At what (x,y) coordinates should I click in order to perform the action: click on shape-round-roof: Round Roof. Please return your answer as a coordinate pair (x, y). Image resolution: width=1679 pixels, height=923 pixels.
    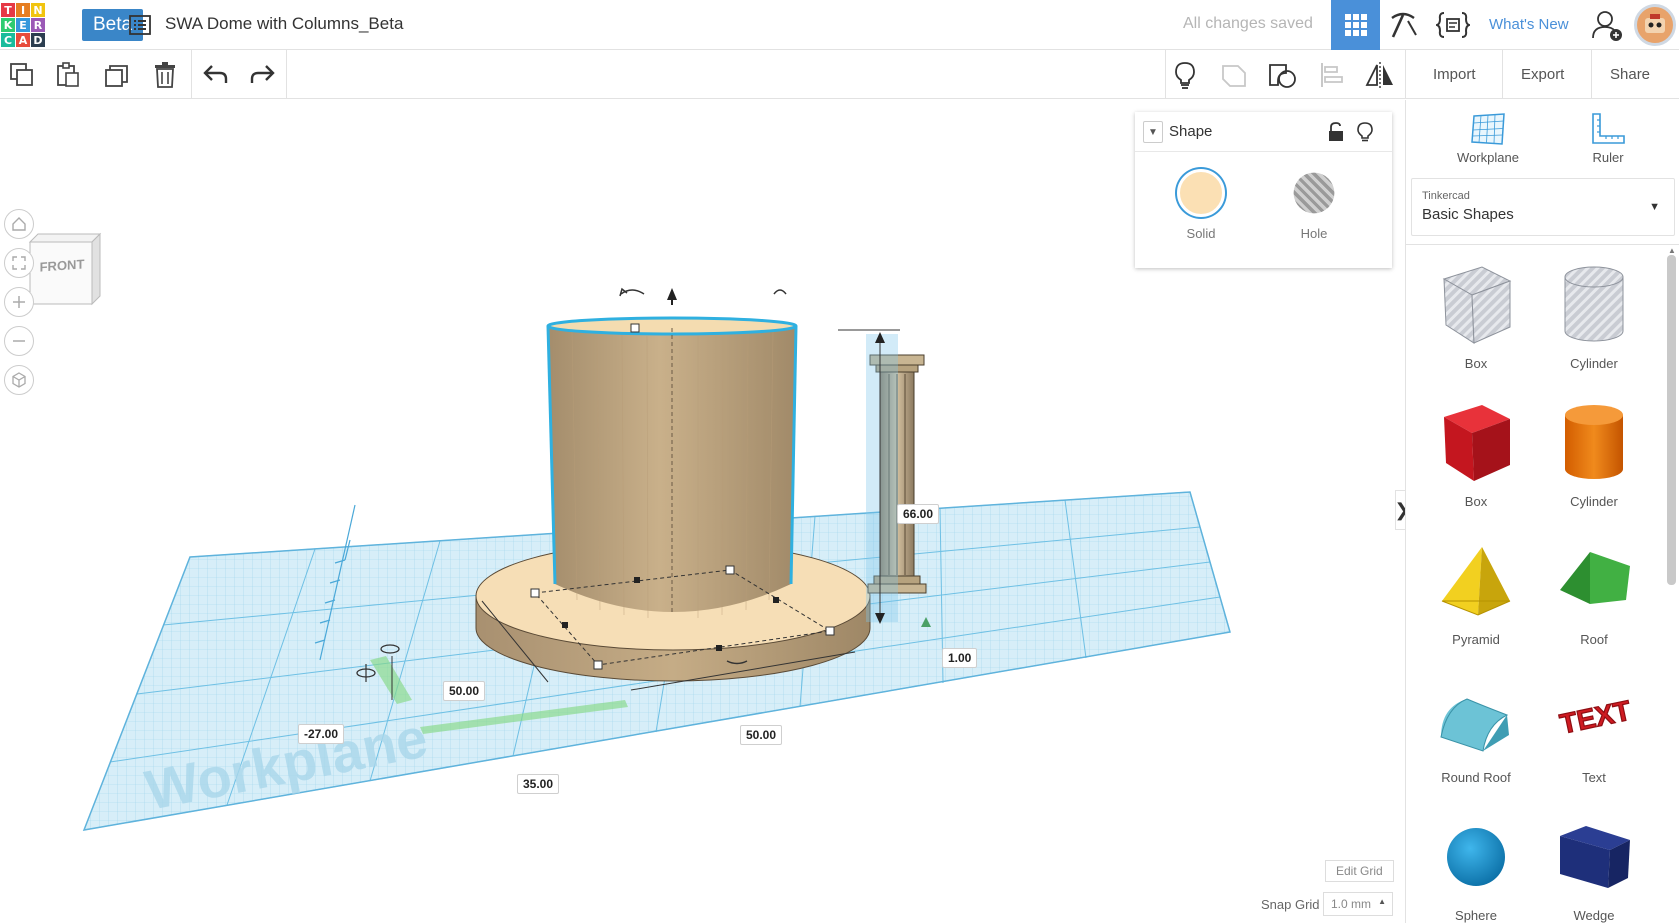
    Looking at the image, I should click on (1476, 737).